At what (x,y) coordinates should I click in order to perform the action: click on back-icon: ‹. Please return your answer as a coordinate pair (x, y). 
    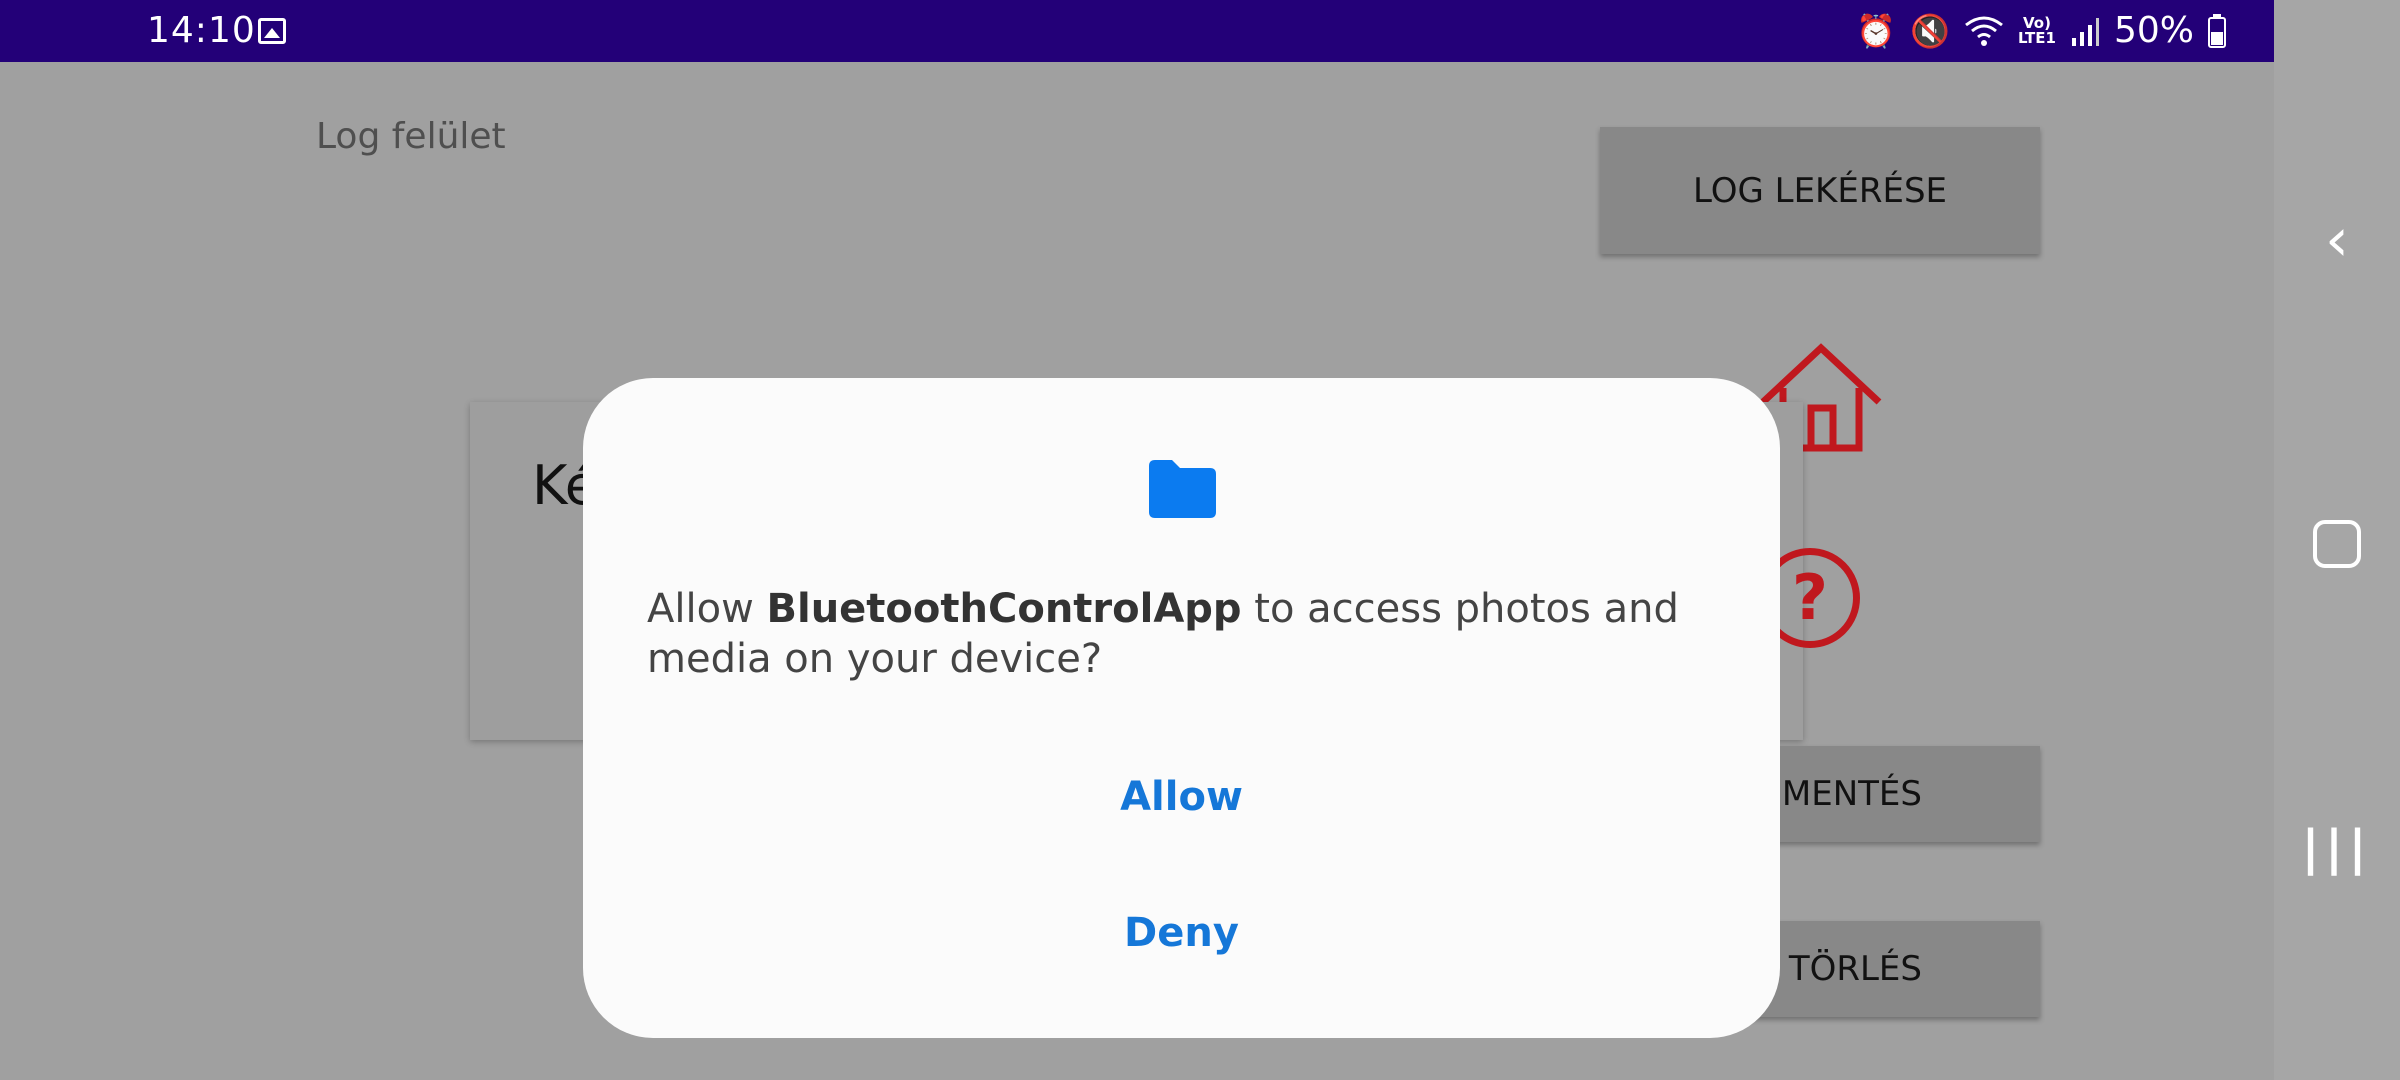
    Looking at the image, I should click on (2337, 240).